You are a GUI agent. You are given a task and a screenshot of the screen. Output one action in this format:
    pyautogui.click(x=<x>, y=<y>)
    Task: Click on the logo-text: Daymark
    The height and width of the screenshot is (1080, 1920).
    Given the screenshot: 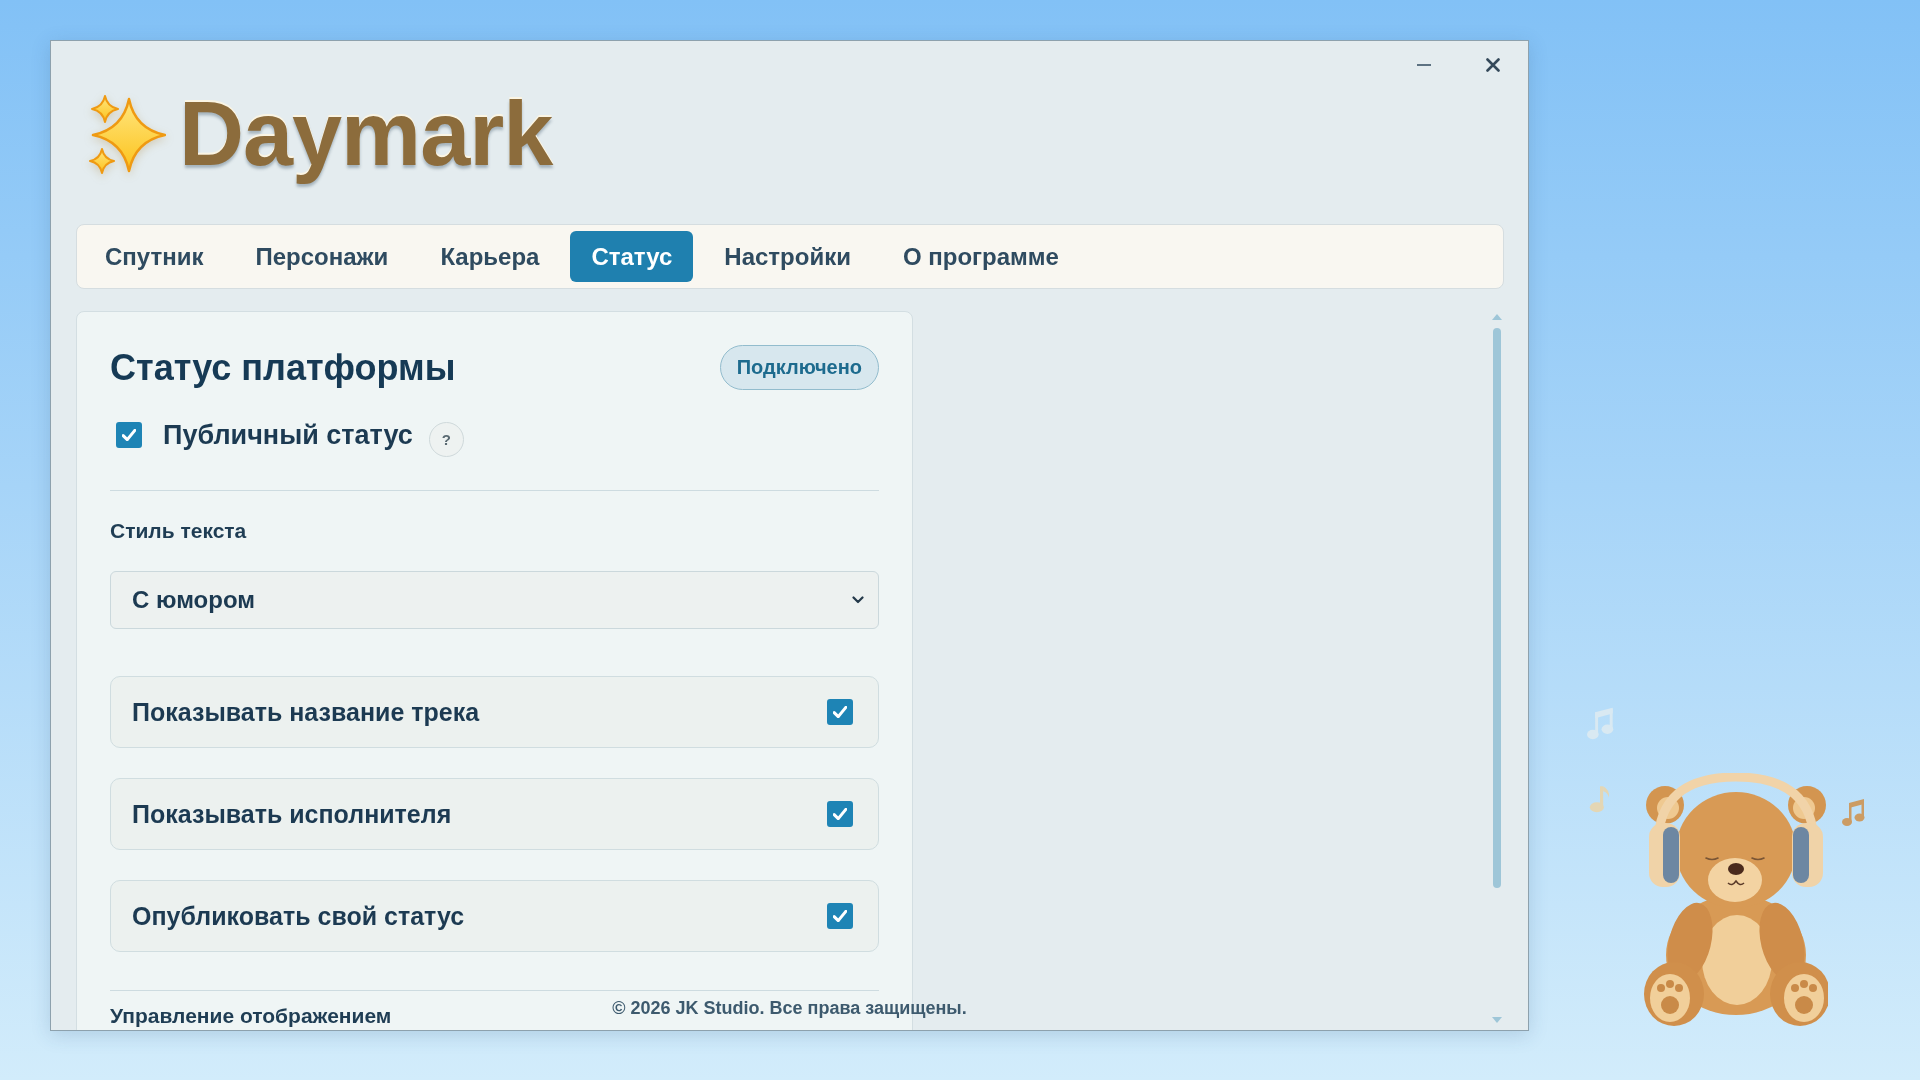 What is the action you would take?
    pyautogui.click(x=366, y=134)
    